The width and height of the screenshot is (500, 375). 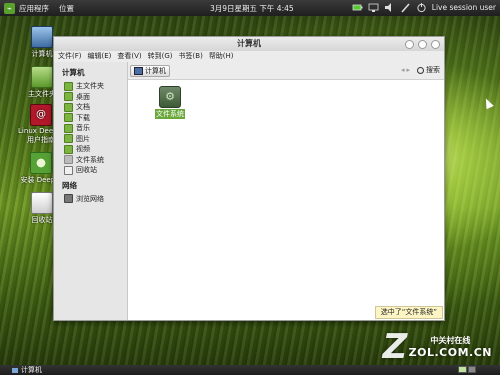 I want to click on sidebar-item-documents: 文档, so click(x=90, y=107).